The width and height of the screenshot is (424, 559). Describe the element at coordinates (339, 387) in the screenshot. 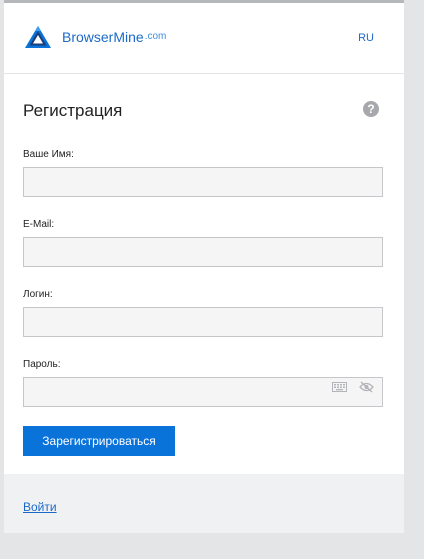

I see `keyboard-icon` at that location.